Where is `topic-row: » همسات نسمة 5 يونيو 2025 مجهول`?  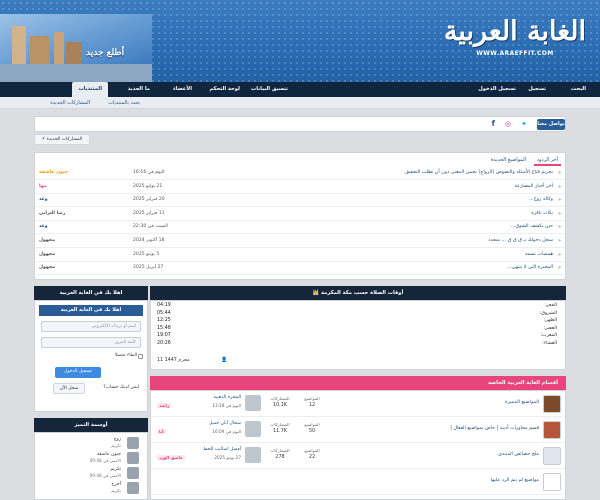 topic-row: » همسات نسمة 5 يونيو 2025 مجهول is located at coordinates (300, 255).